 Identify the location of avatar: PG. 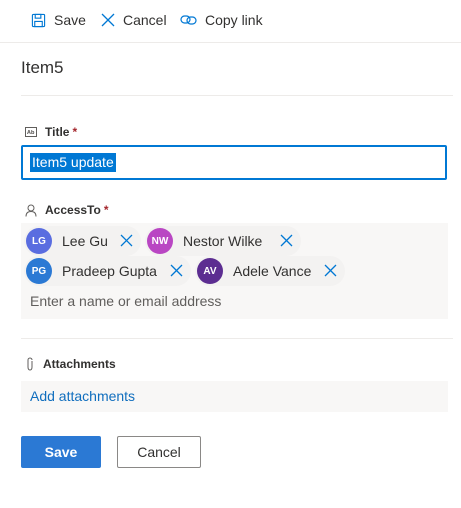
(39, 271).